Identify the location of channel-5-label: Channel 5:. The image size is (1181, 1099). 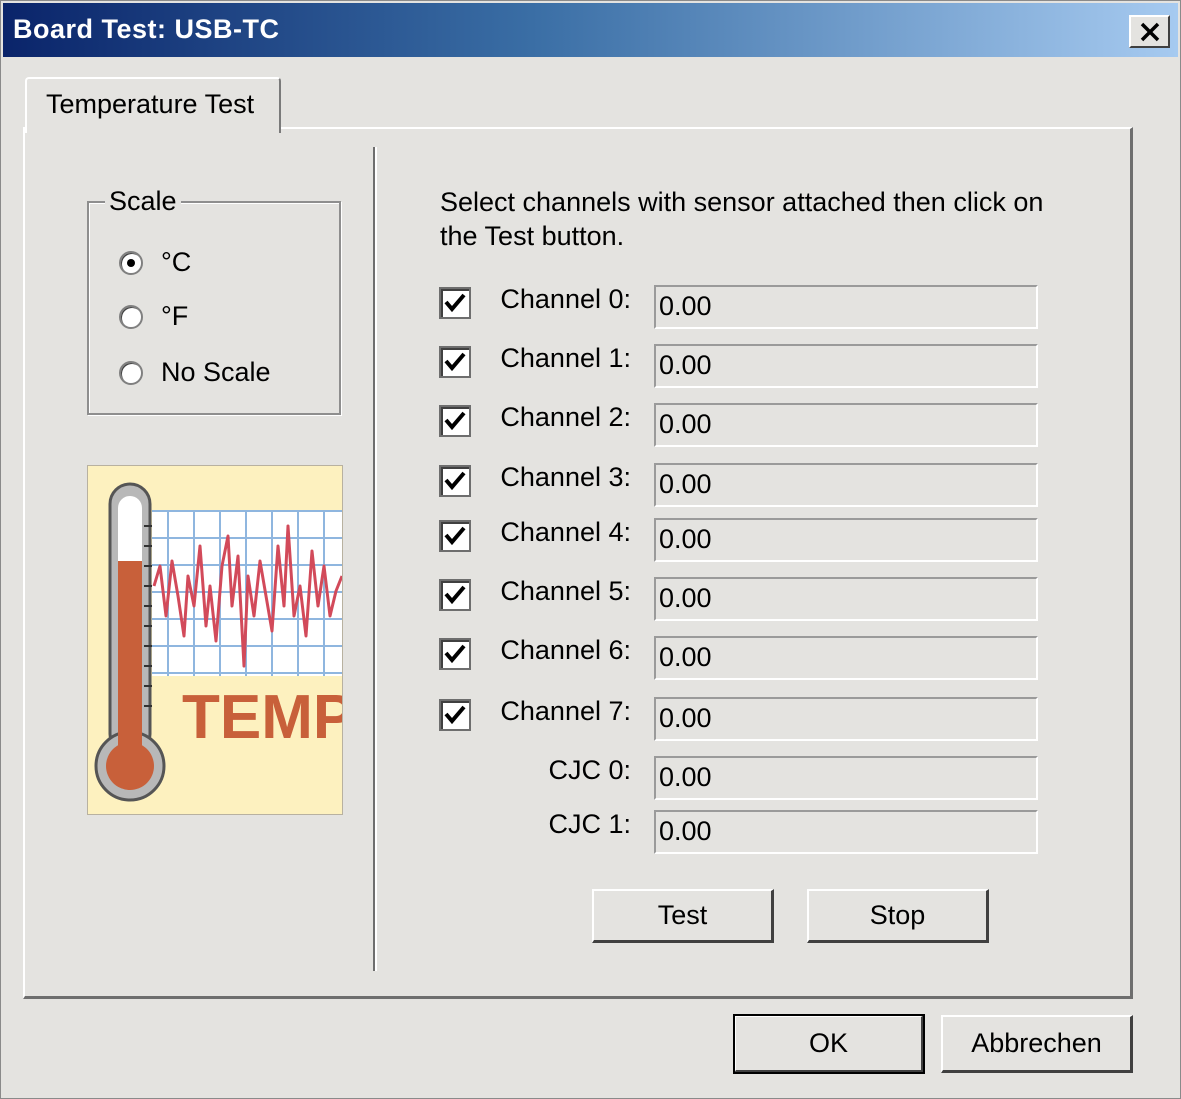
(565, 591).